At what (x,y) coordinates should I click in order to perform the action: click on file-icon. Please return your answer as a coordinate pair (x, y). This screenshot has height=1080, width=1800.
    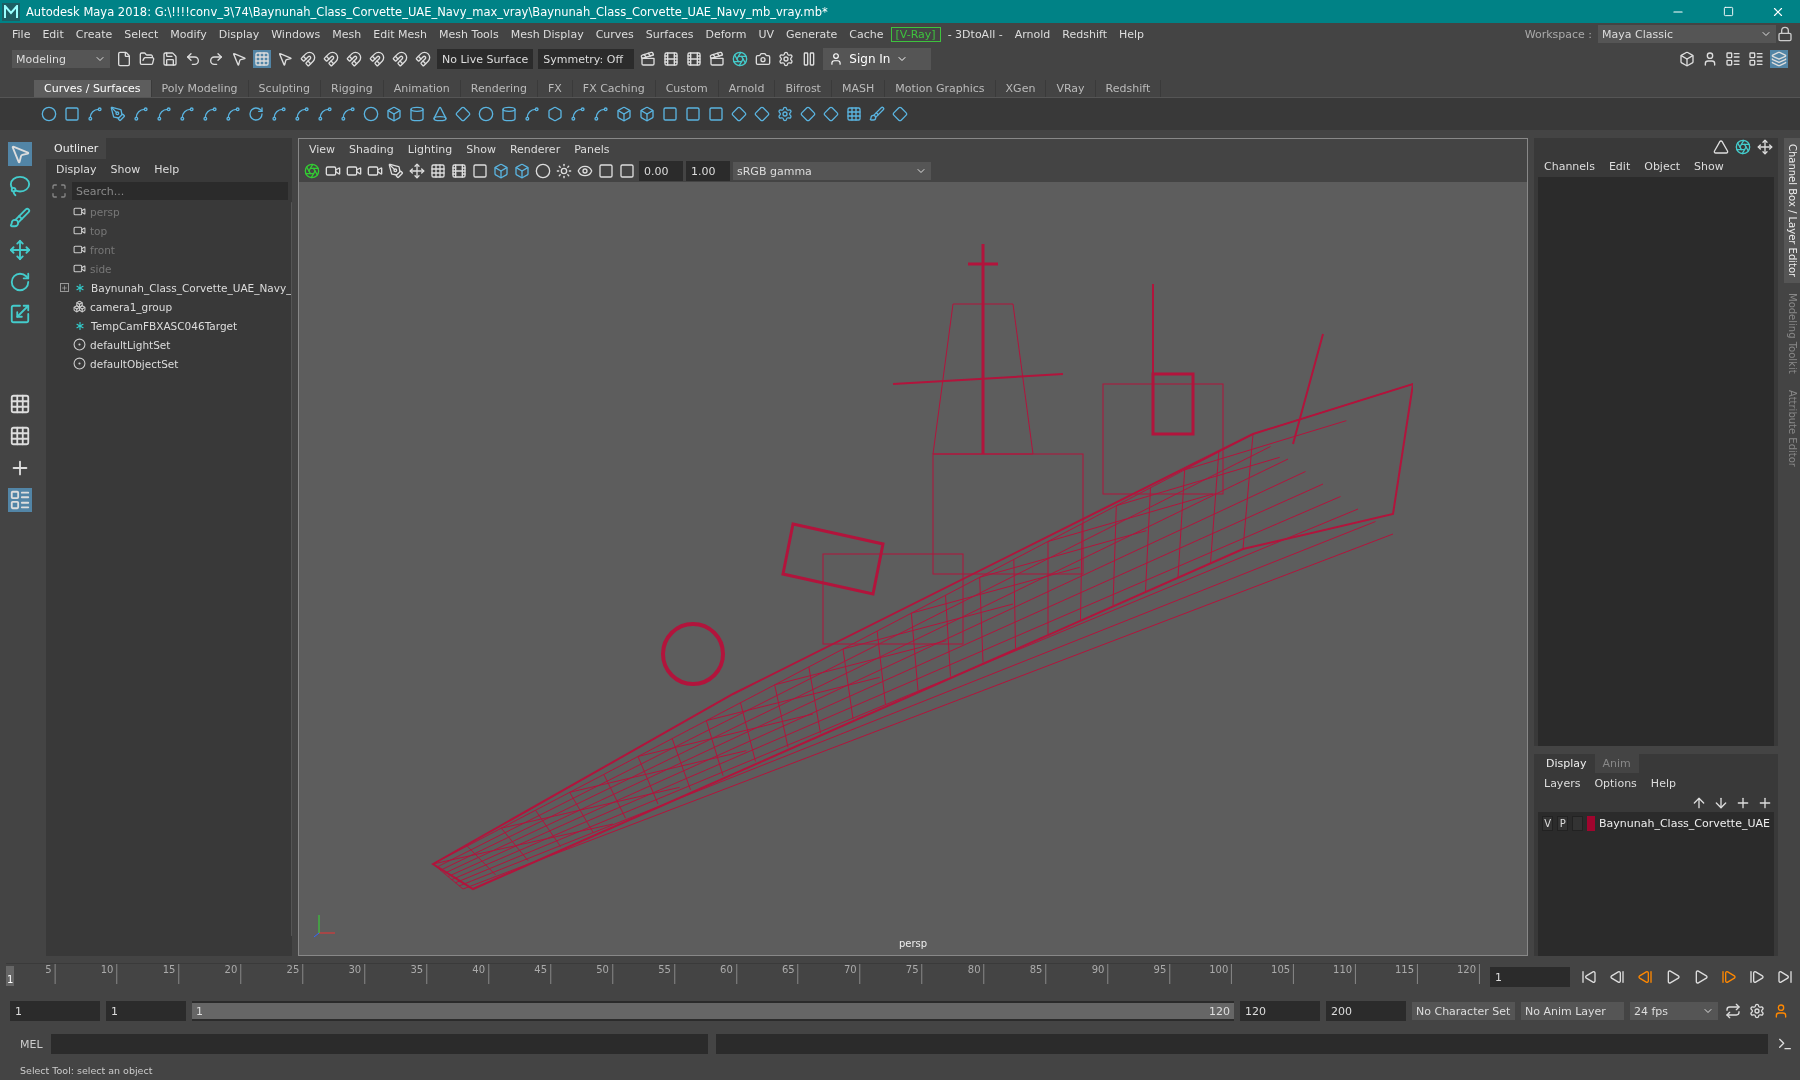
    Looking at the image, I should click on (124, 59).